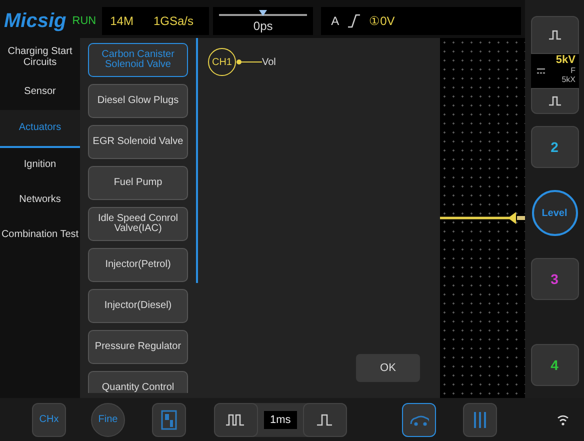 Image resolution: width=584 pixels, height=441 pixels. I want to click on ok-button: OK, so click(388, 368).